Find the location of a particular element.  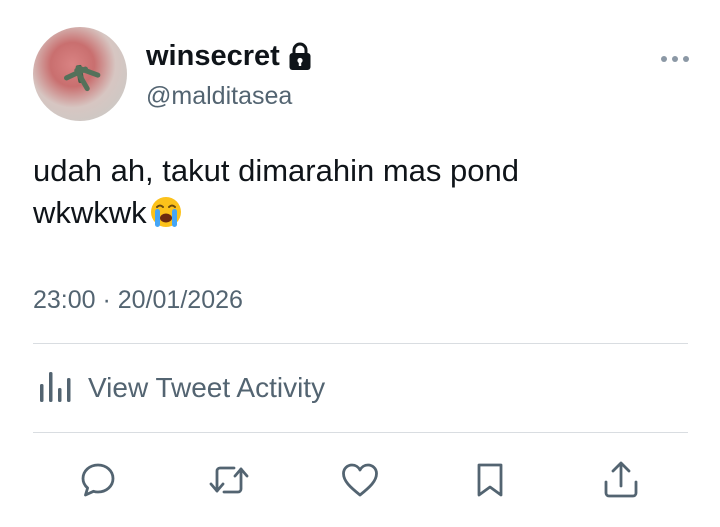

share-button is located at coordinates (621, 482).